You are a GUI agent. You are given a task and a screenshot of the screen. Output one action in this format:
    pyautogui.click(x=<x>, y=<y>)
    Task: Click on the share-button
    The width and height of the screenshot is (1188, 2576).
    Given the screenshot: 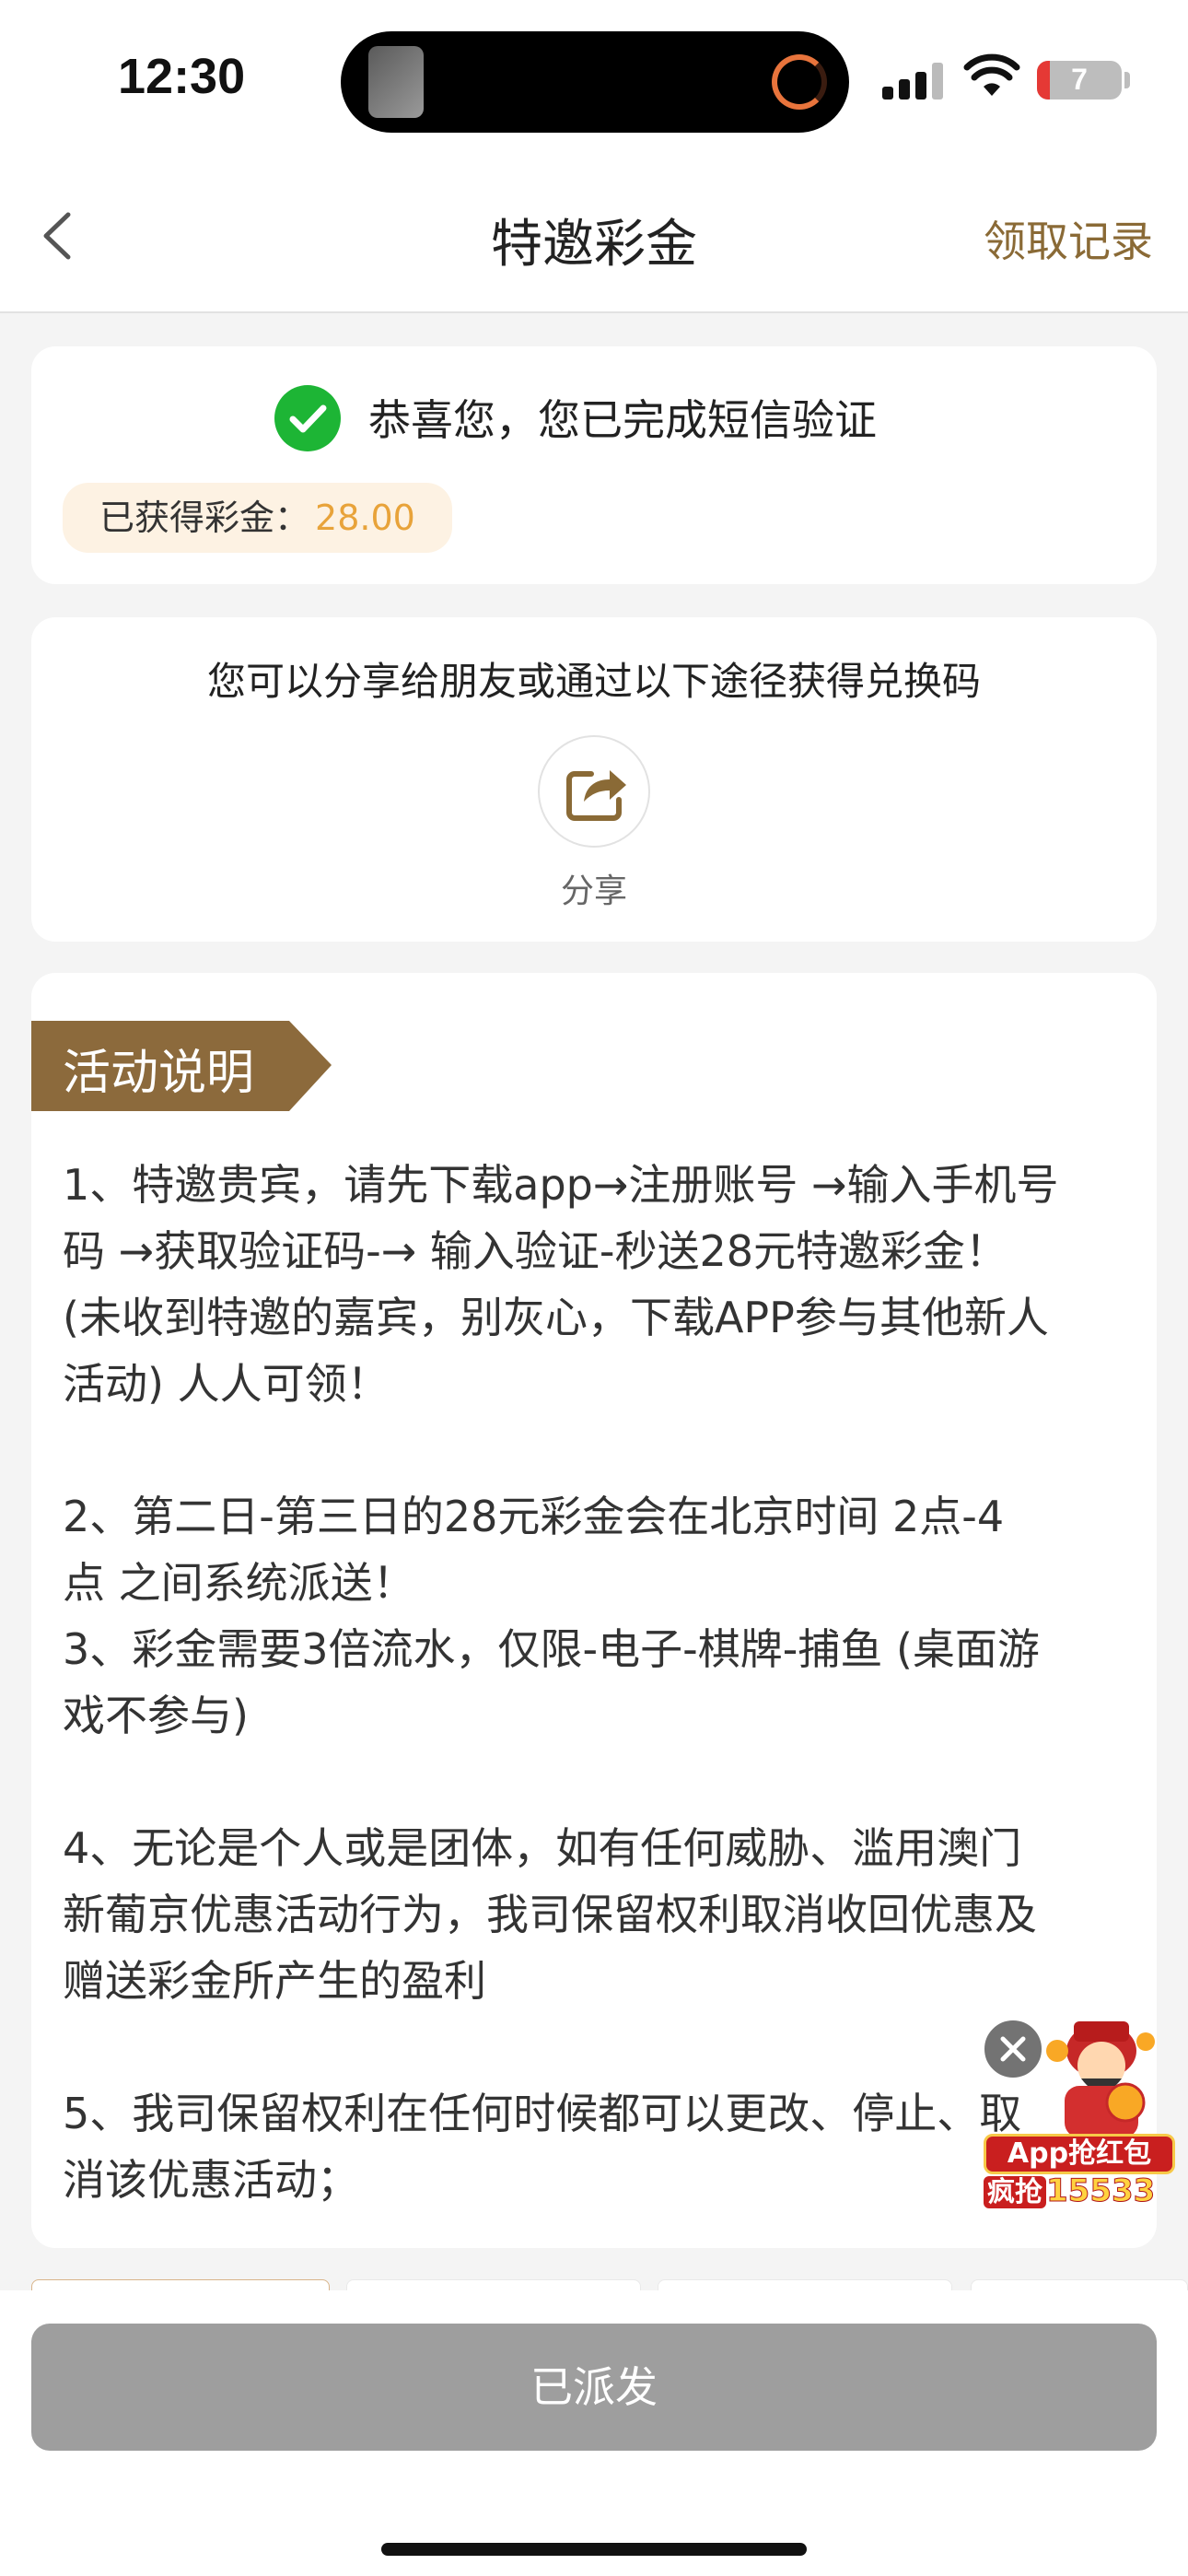 What is the action you would take?
    pyautogui.click(x=594, y=791)
    